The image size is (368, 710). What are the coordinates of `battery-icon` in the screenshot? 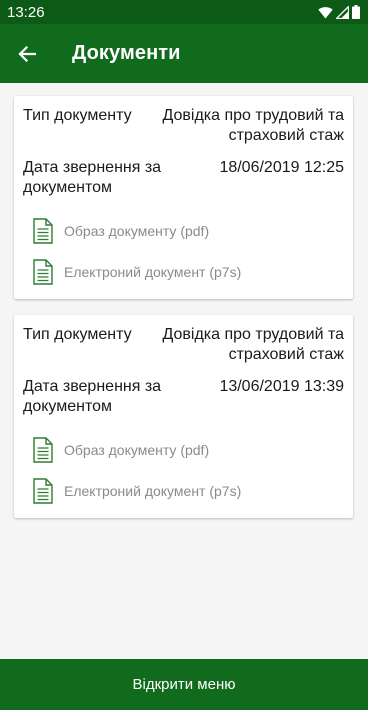 It's located at (356, 12).